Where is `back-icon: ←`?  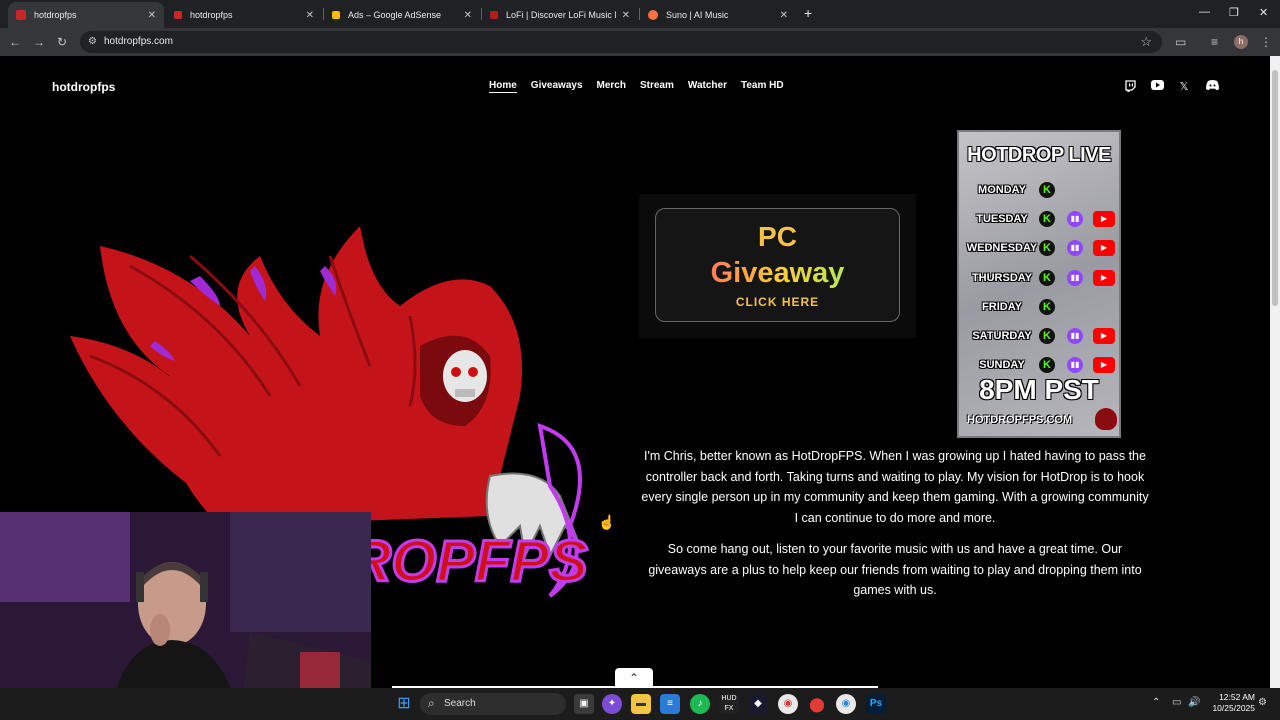 back-icon: ← is located at coordinates (15, 42).